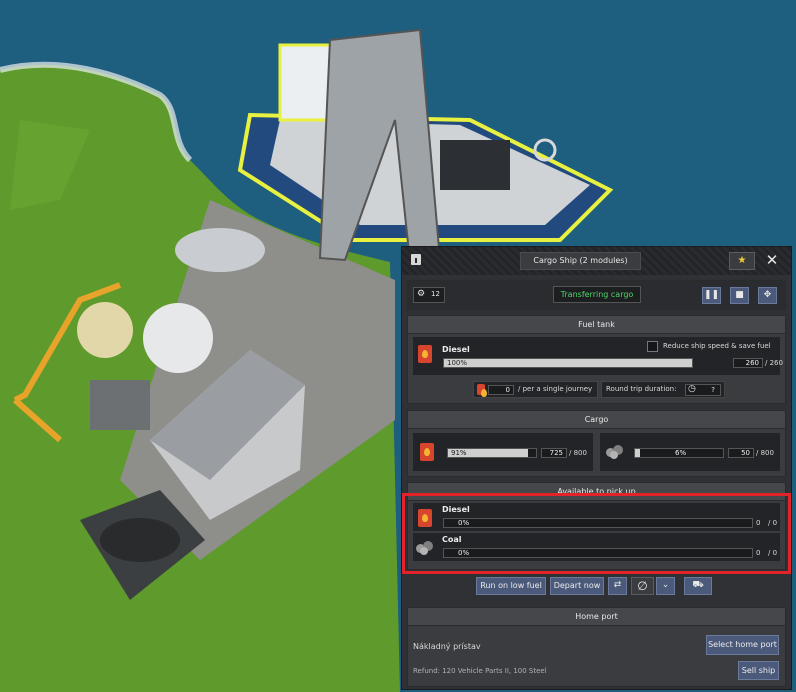 The image size is (796, 692). I want to click on cargo-amount: 50, so click(741, 453).